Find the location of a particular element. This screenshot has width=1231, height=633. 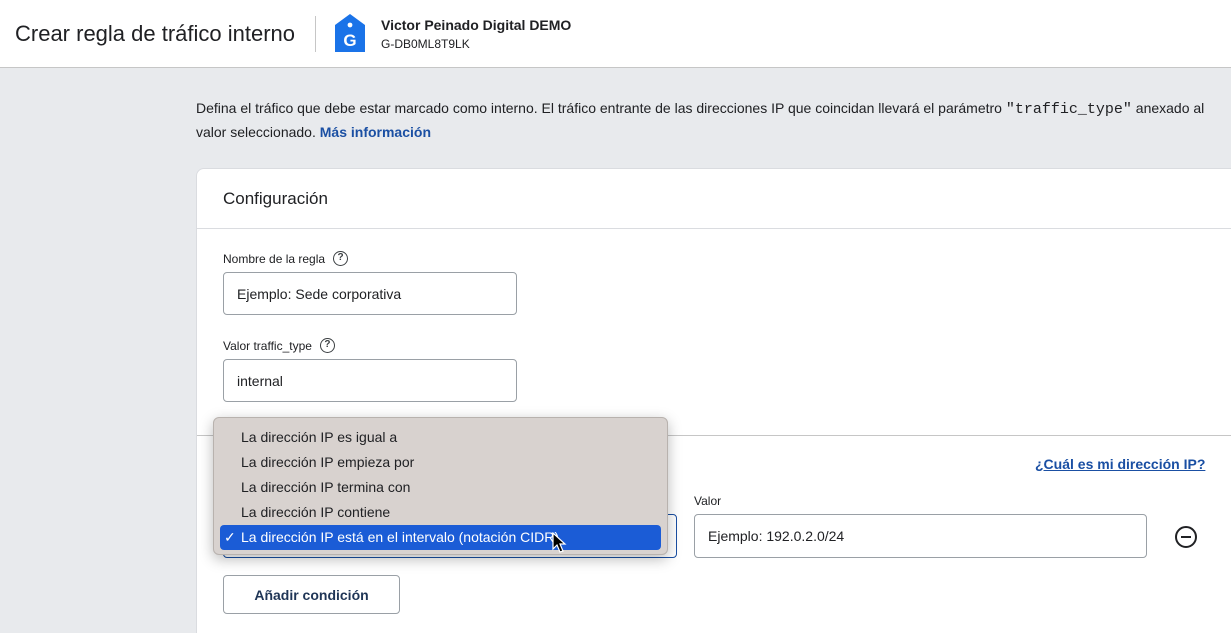

more-info-link: Más información is located at coordinates (375, 132).